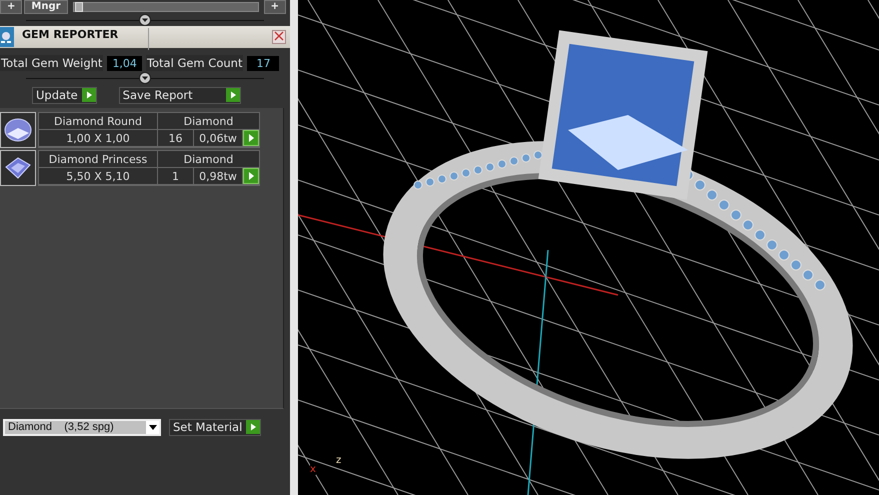 This screenshot has width=879, height=495. Describe the element at coordinates (218, 176) in the screenshot. I see `gem-weight: 0,98tw` at that location.